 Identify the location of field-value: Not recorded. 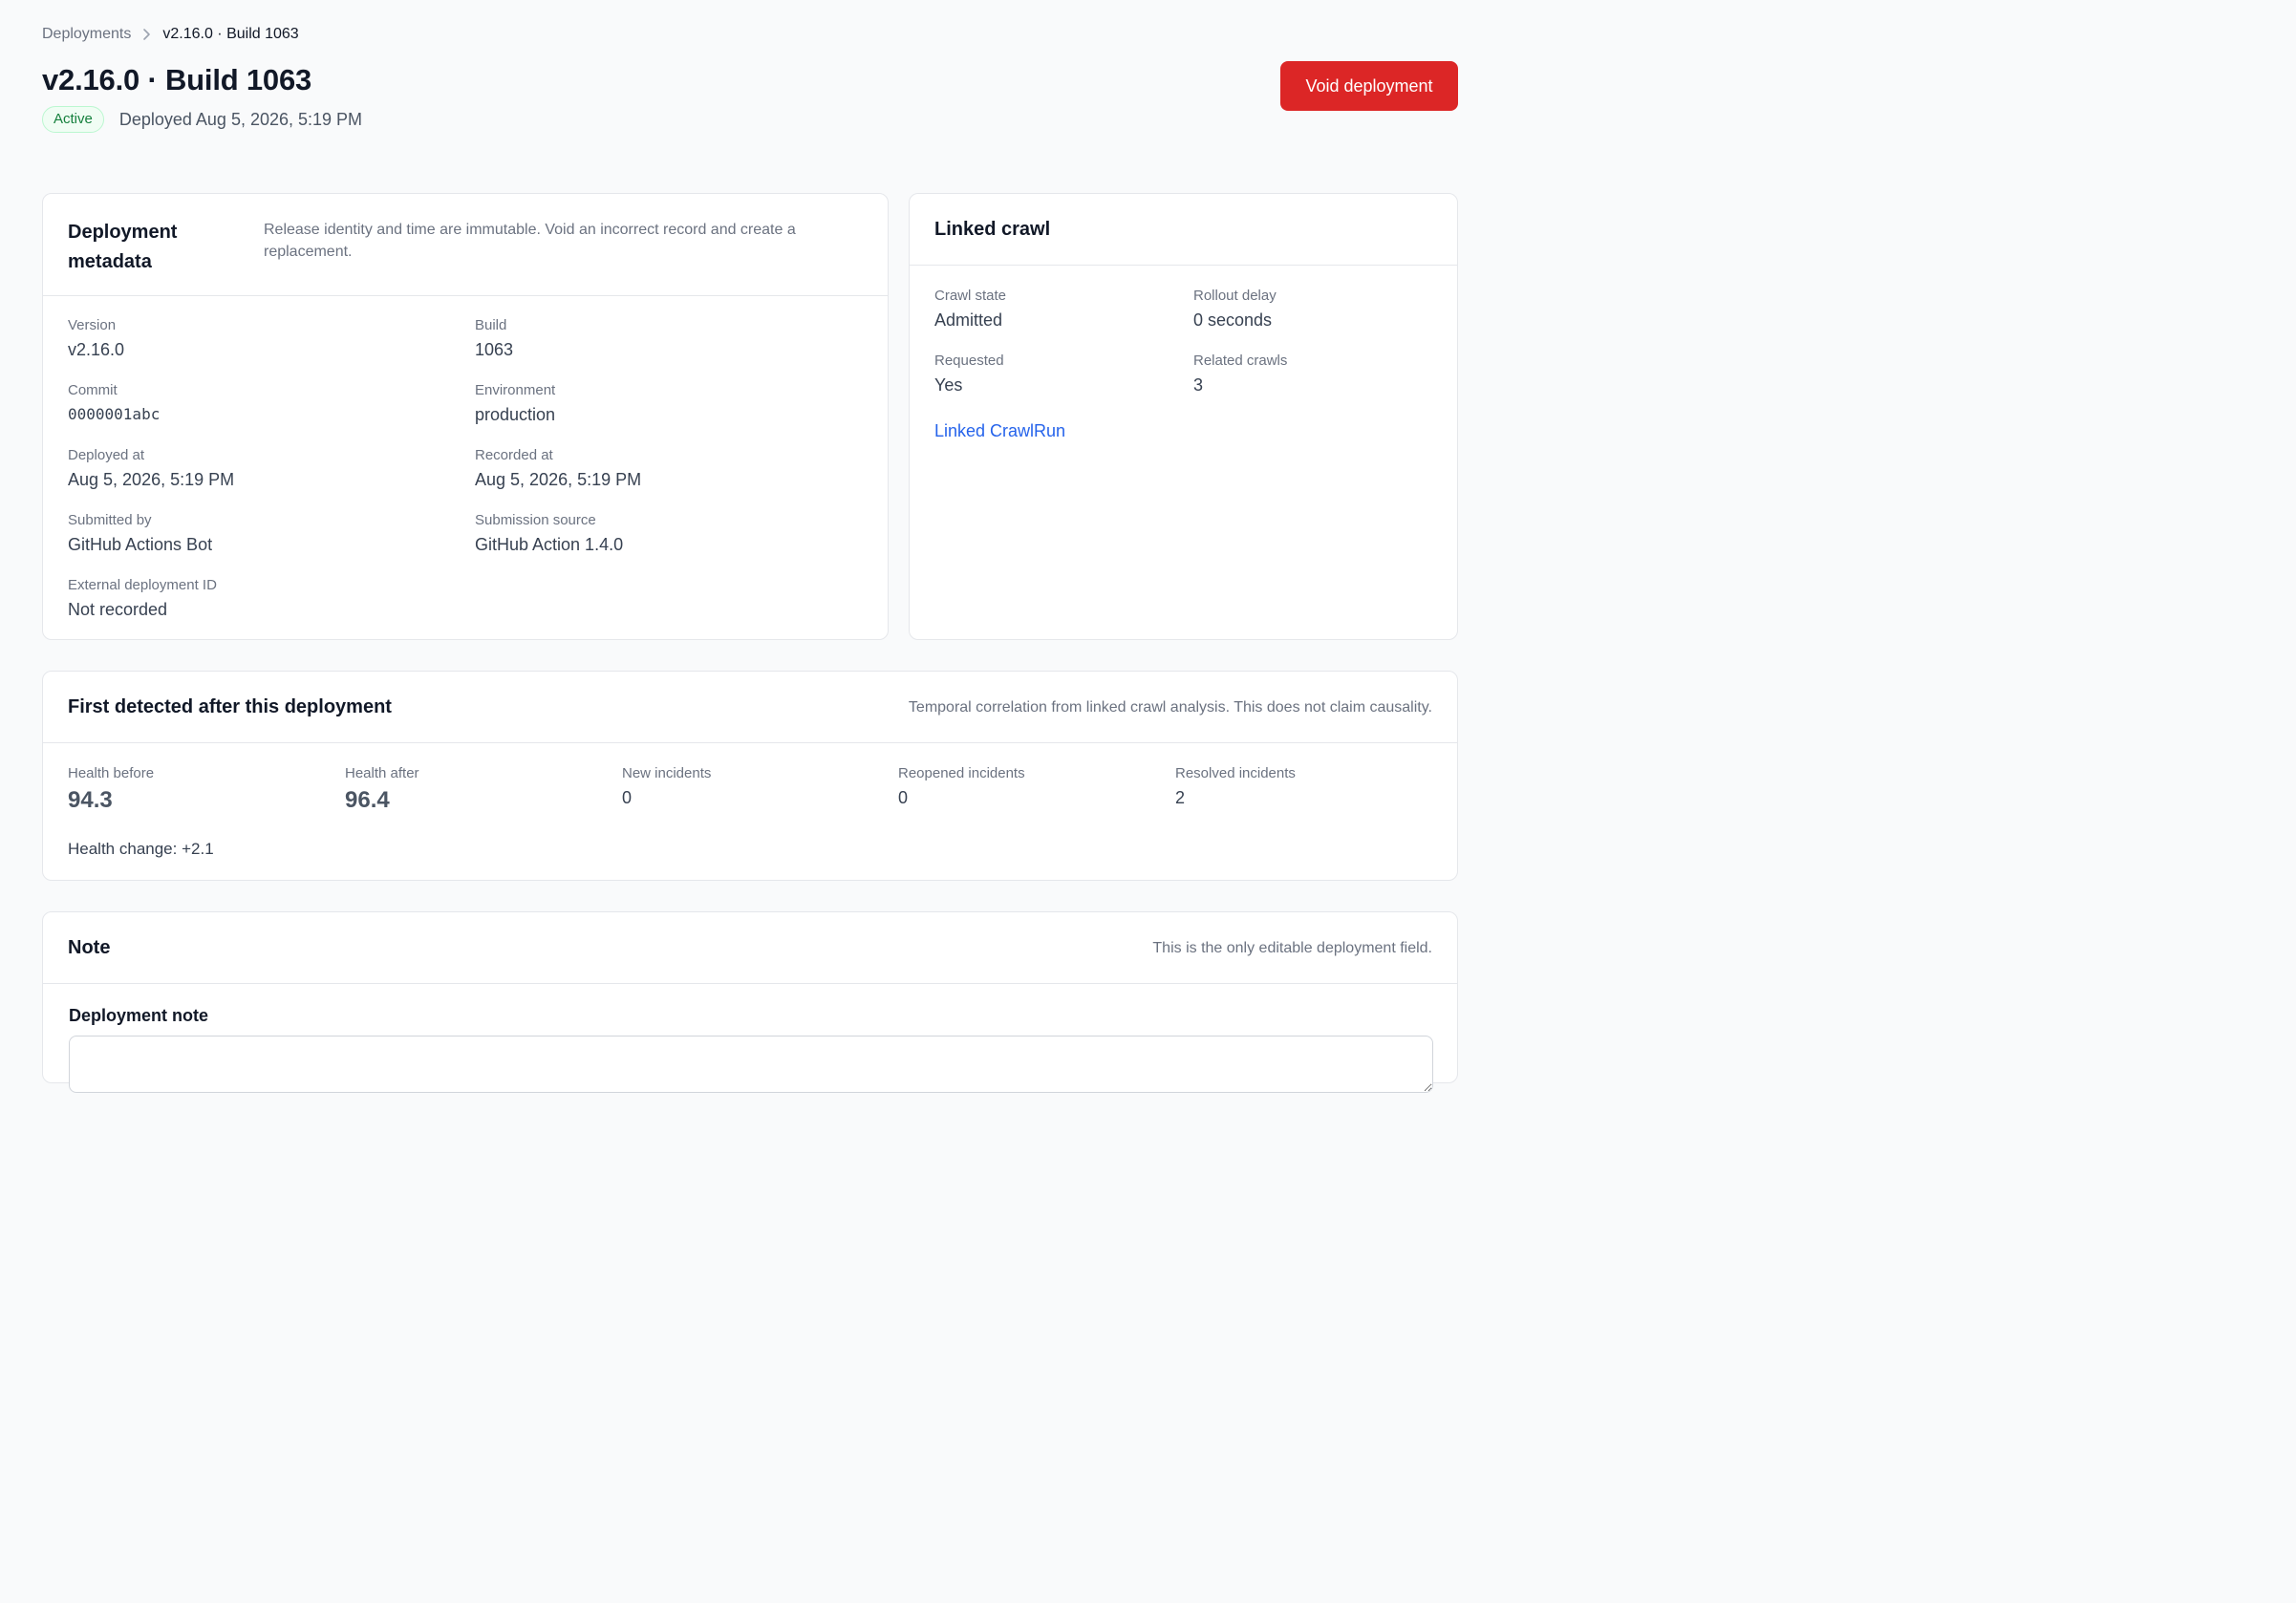
(118, 609).